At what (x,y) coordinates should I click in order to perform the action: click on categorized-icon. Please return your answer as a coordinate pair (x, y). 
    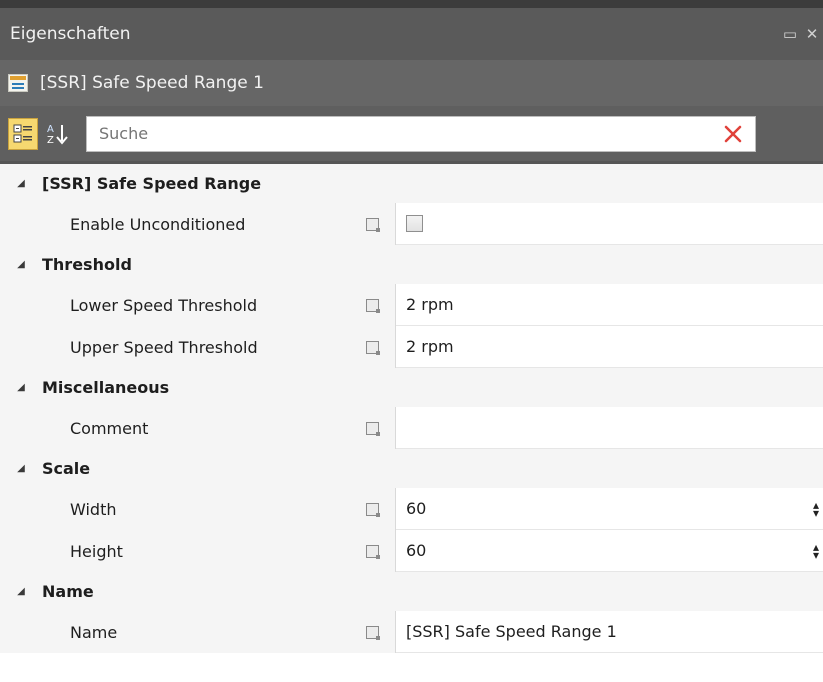
    Looking at the image, I should click on (22, 133).